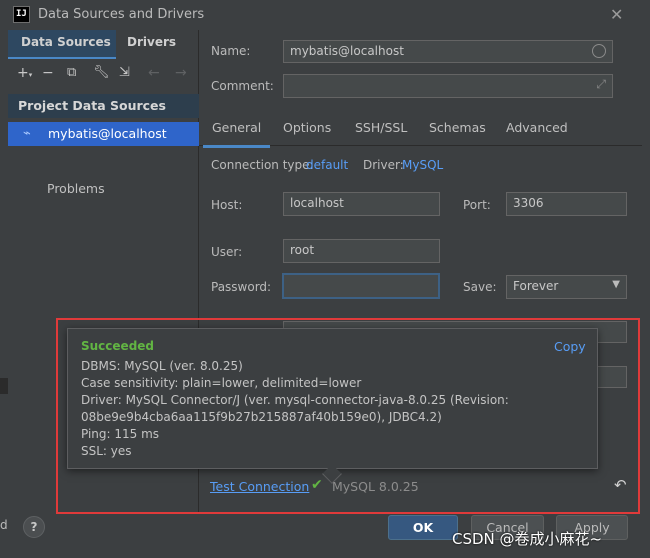  Describe the element at coordinates (242, 86) in the screenshot. I see `comment-label: Comment:` at that location.